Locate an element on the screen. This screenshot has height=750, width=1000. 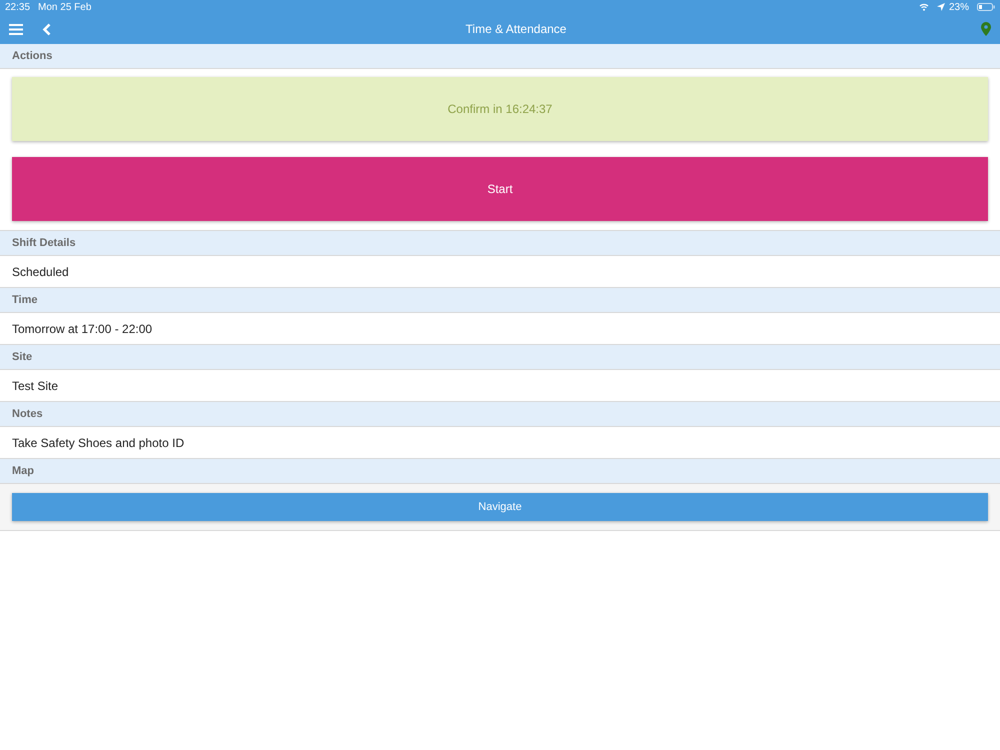
section-header: Shift Details is located at coordinates (500, 243).